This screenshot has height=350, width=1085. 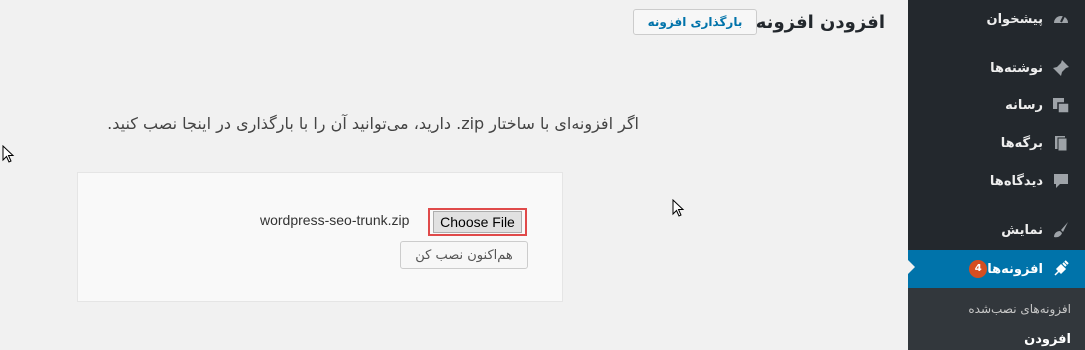 What do you see at coordinates (1015, 19) in the screenshot?
I see `sidebar-item-label: پیشخوان` at bounding box center [1015, 19].